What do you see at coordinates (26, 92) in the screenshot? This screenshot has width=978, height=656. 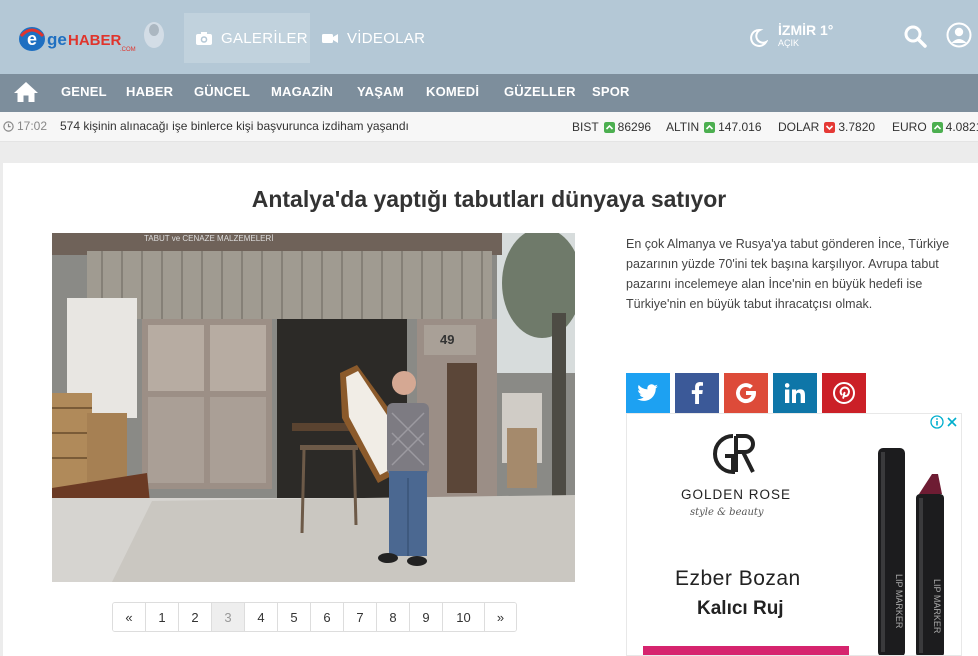 I see `home-icon` at bounding box center [26, 92].